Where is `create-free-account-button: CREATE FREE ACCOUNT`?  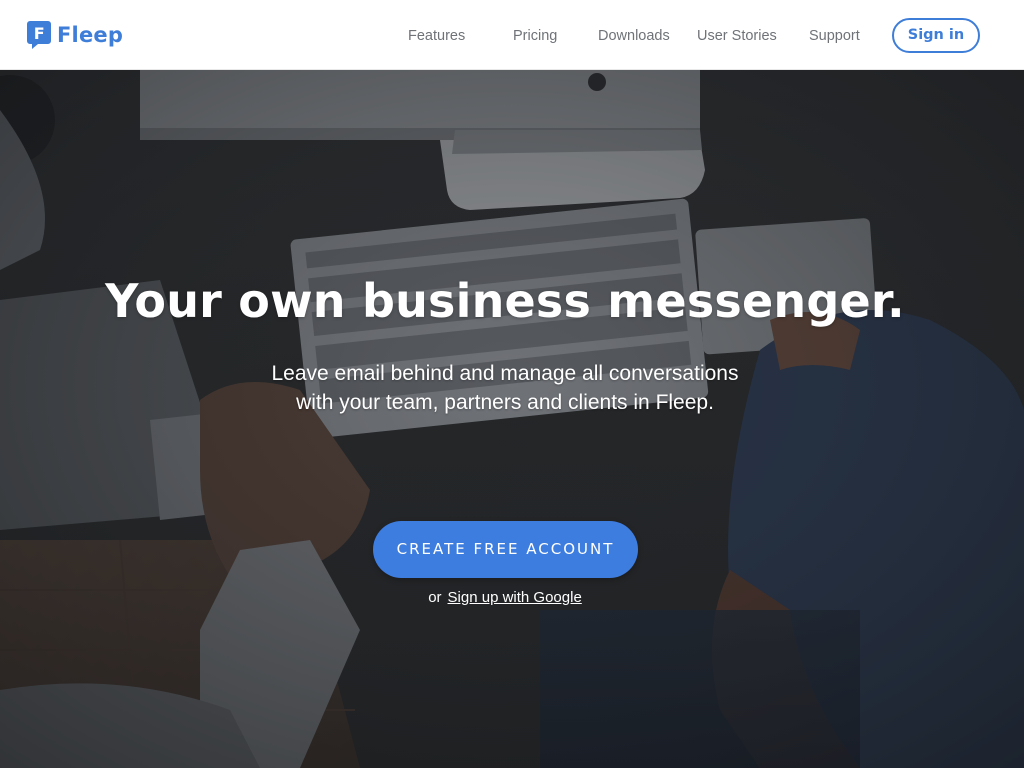
create-free-account-button: CREATE FREE ACCOUNT is located at coordinates (505, 549).